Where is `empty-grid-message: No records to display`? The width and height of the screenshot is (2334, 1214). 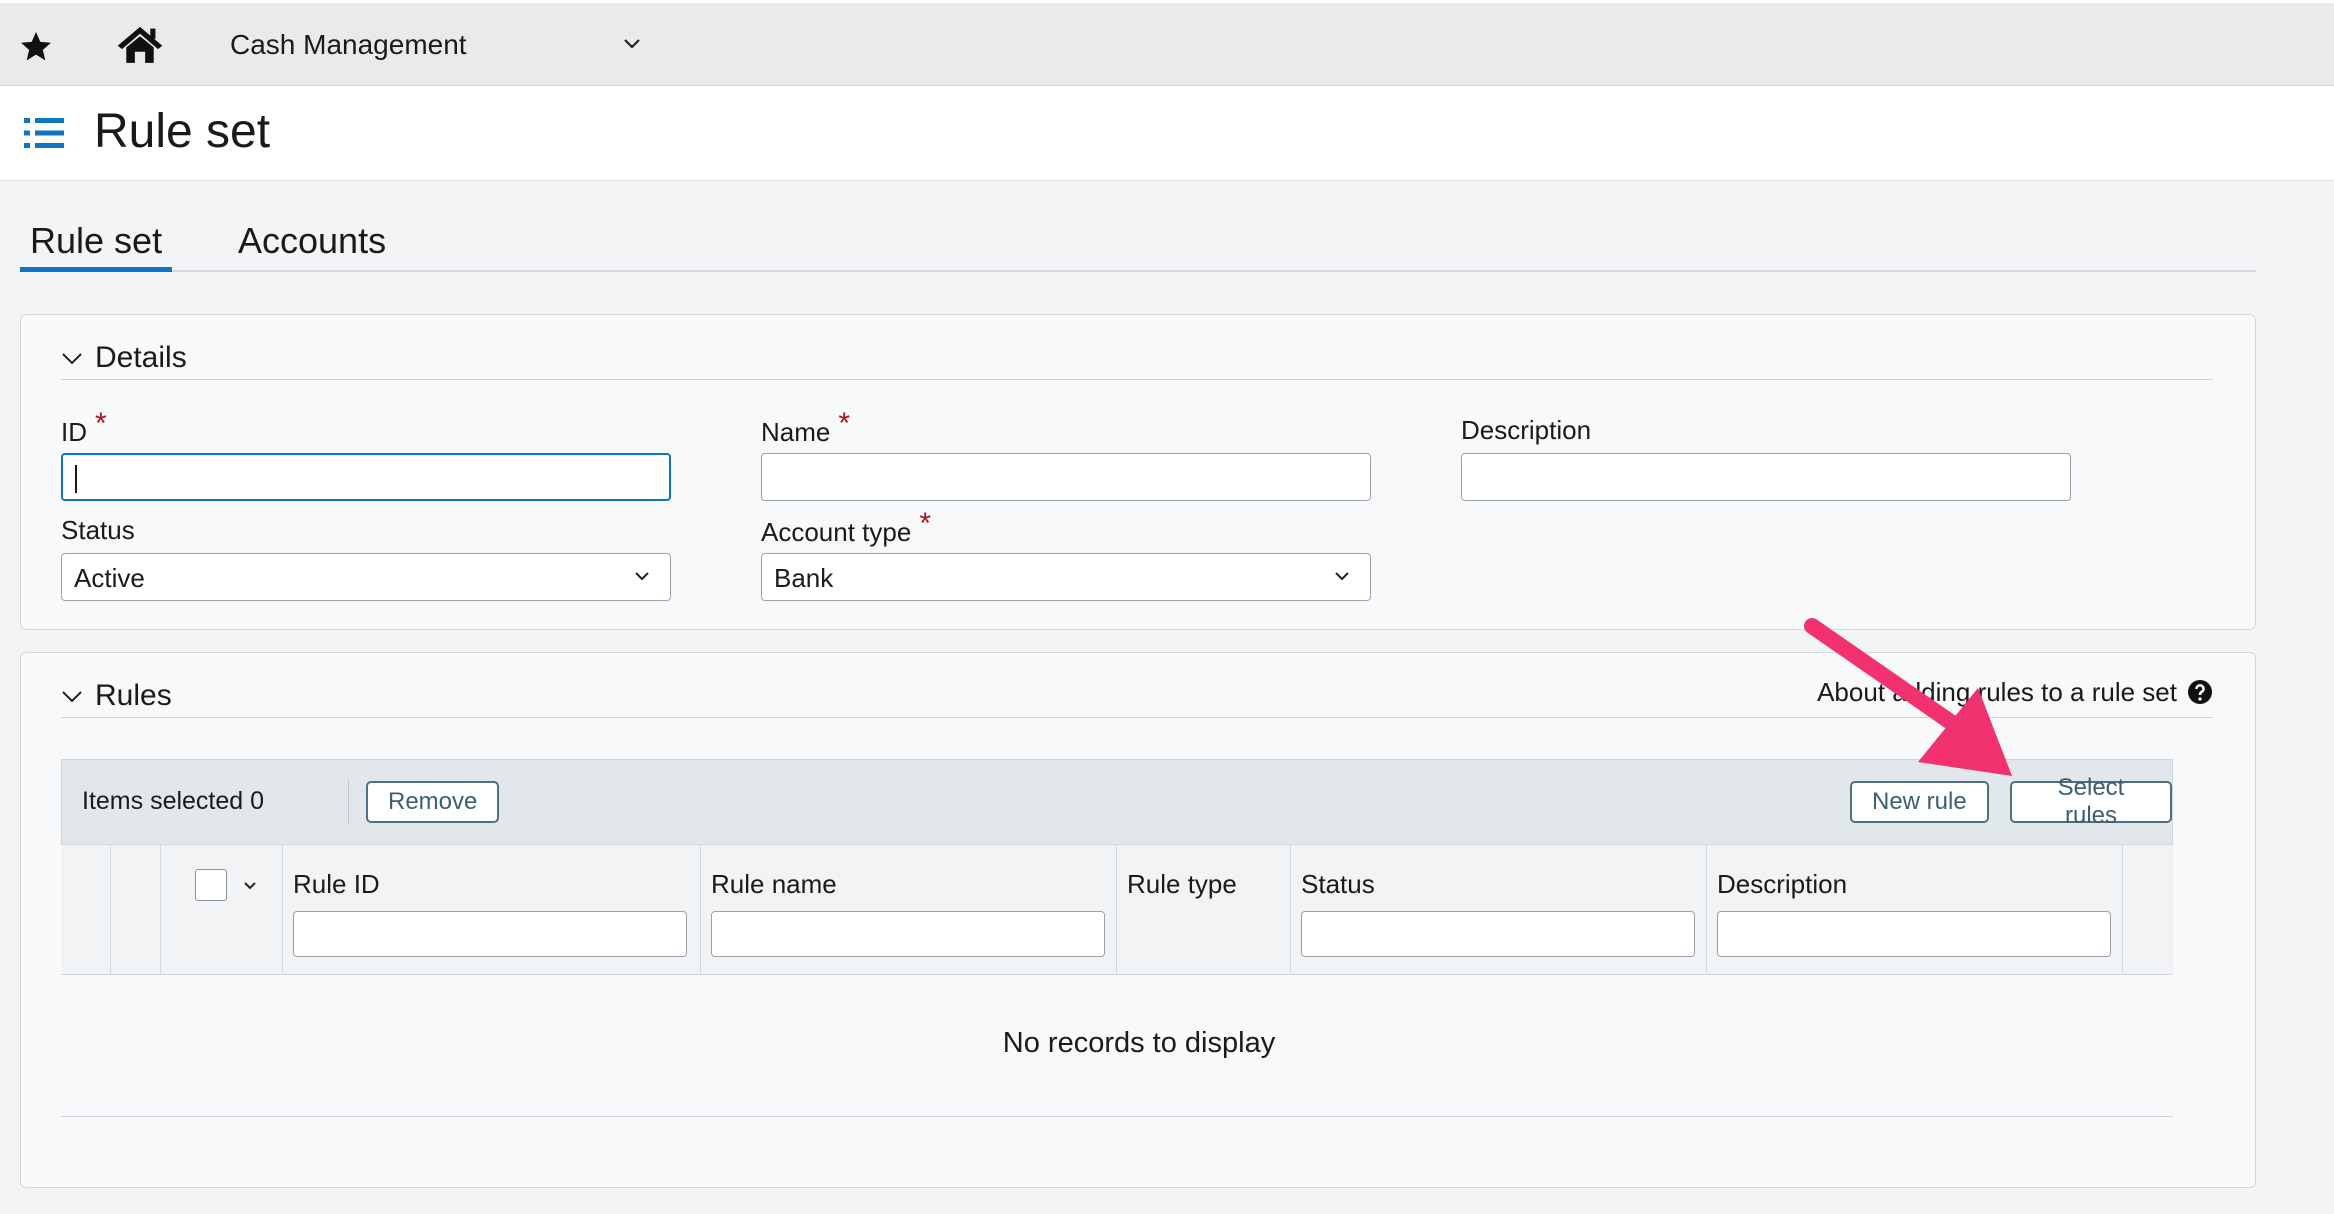
empty-grid-message: No records to display is located at coordinates (1139, 1043).